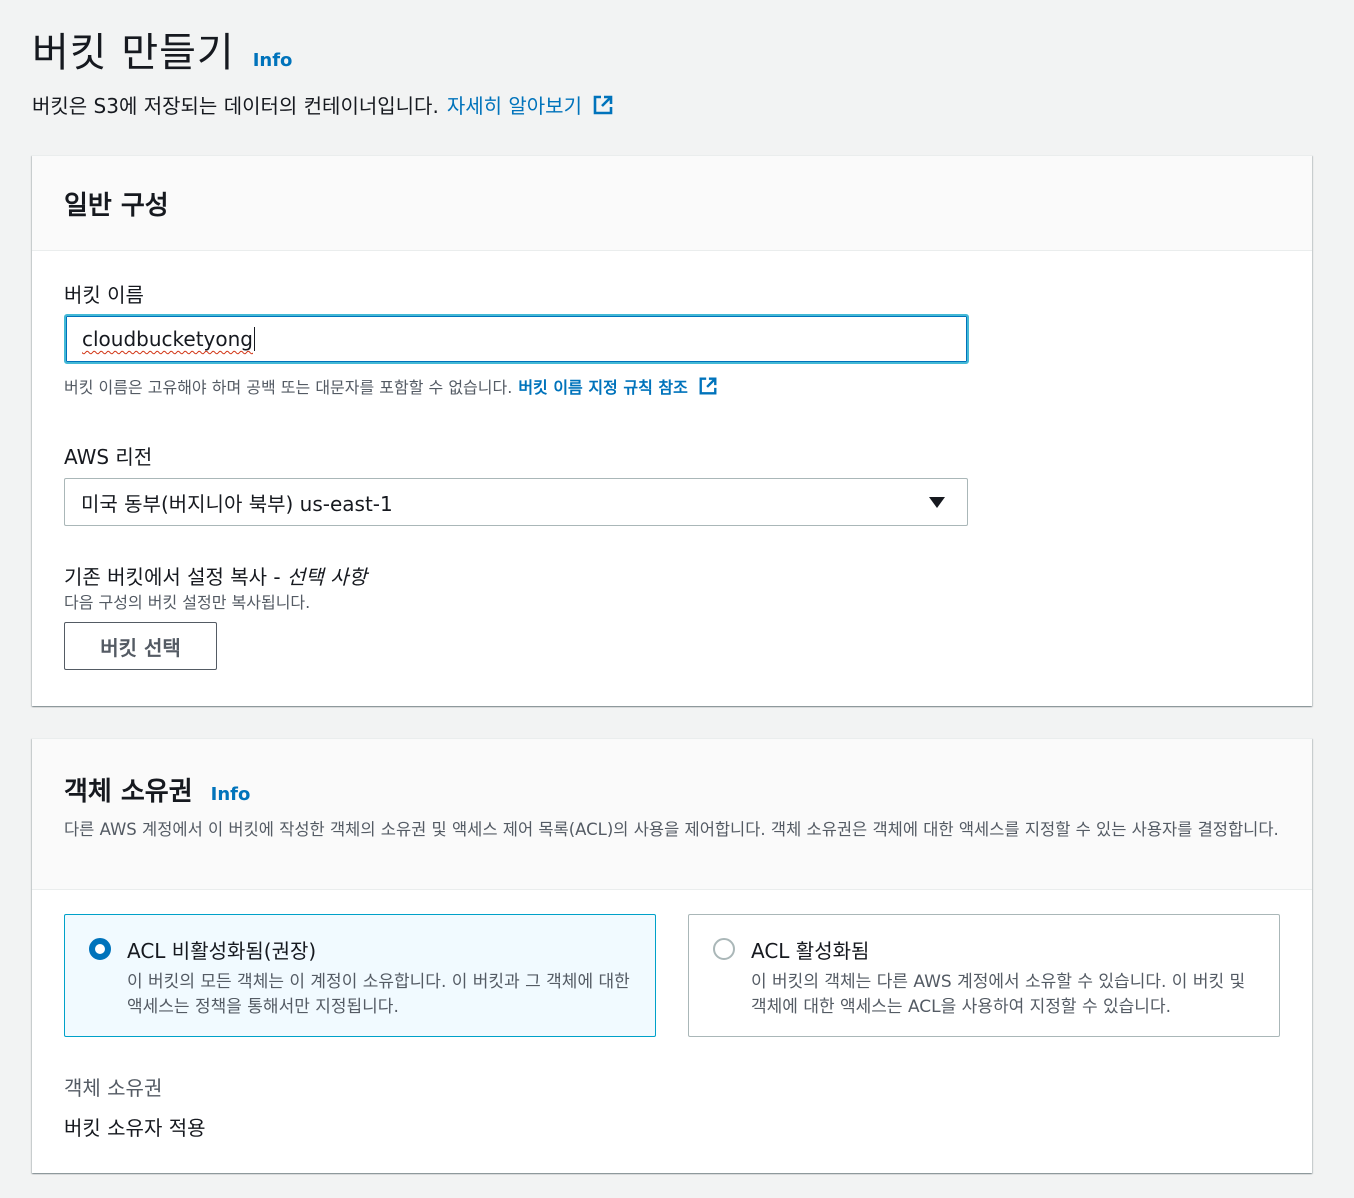 The image size is (1354, 1198). Describe the element at coordinates (810, 951) in the screenshot. I see `acl-enabled-title: ACL 활성화됨` at that location.